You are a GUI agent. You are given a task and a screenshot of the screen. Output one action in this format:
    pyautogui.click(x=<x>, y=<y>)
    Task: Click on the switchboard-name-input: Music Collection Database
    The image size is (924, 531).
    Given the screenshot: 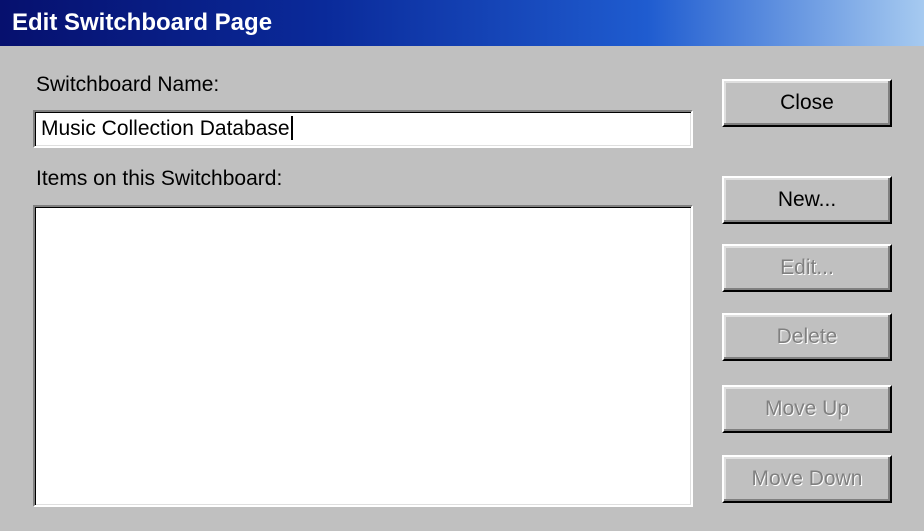 What is the action you would take?
    pyautogui.click(x=363, y=129)
    